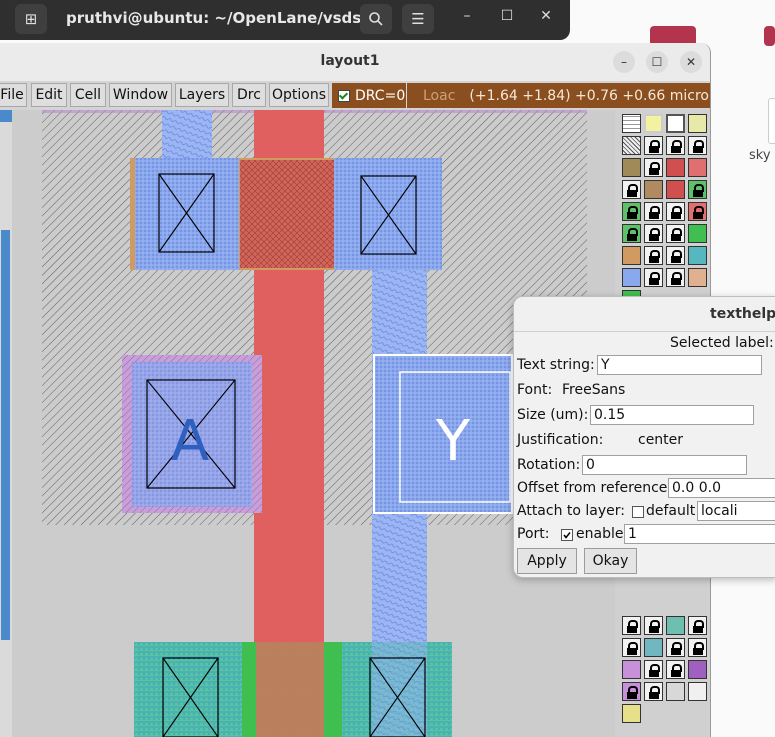 This screenshot has width=775, height=737. Describe the element at coordinates (697, 691) in the screenshot. I see `layer-swatch-white-dots` at that location.